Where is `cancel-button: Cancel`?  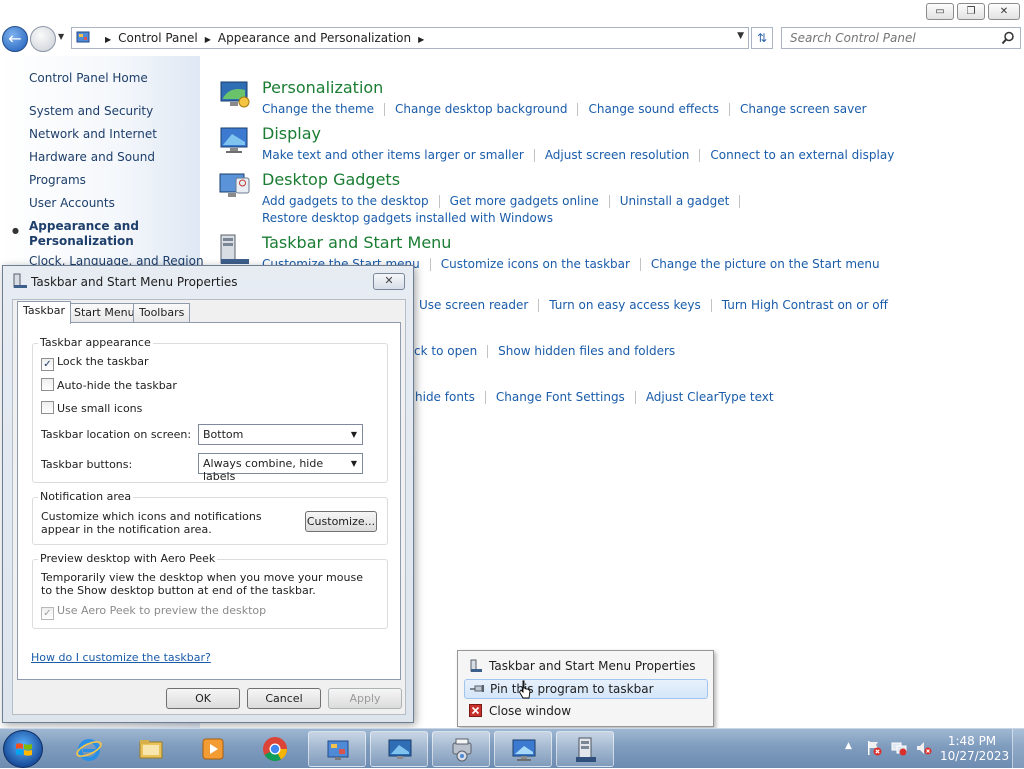
cancel-button: Cancel is located at coordinates (284, 698).